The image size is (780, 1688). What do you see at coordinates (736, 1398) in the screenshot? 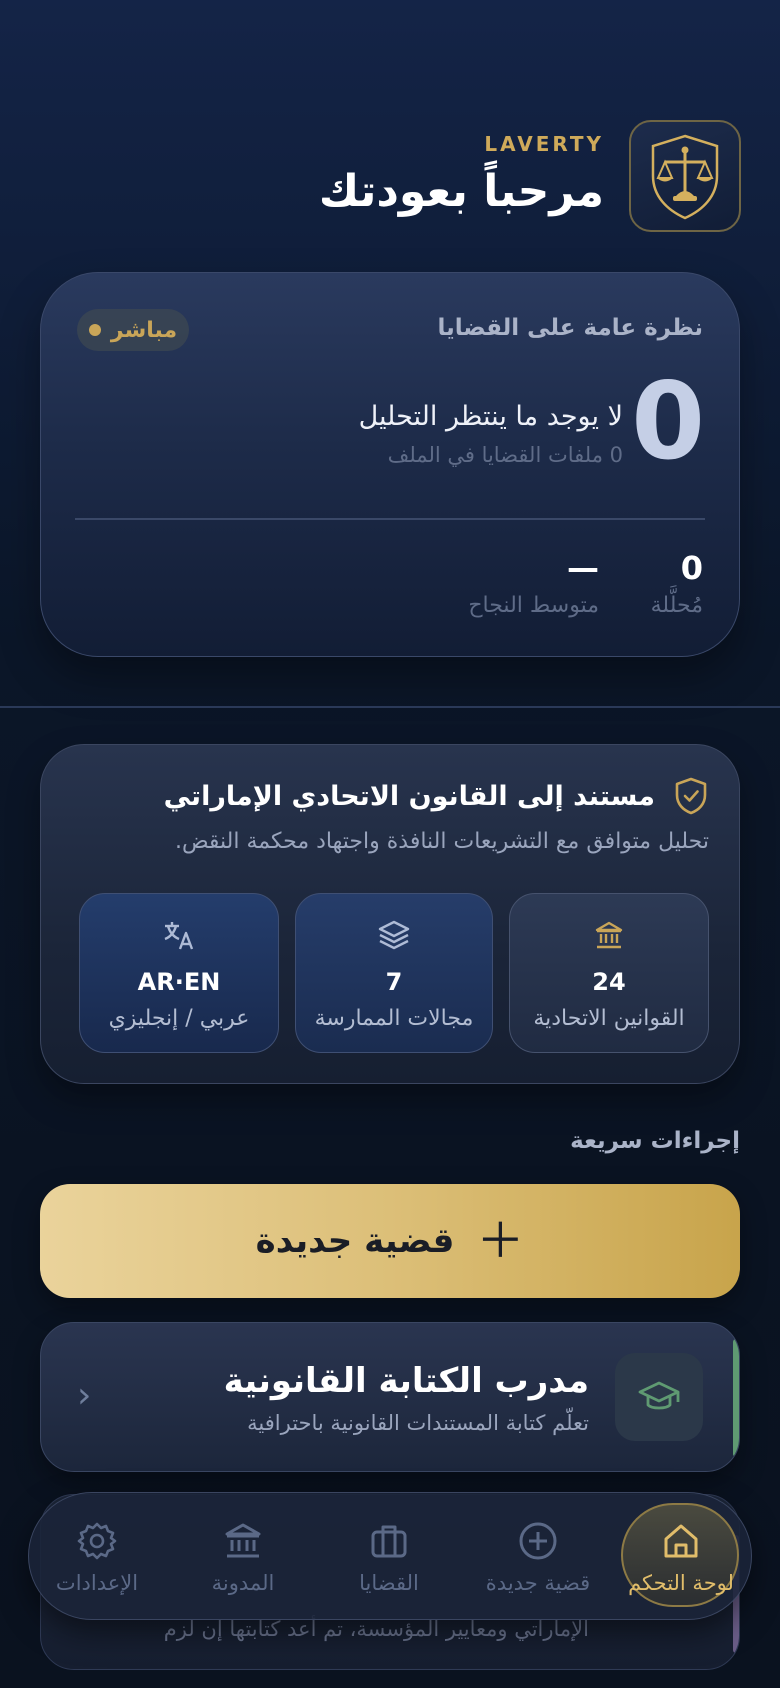
I see `trainer-accent-bar` at bounding box center [736, 1398].